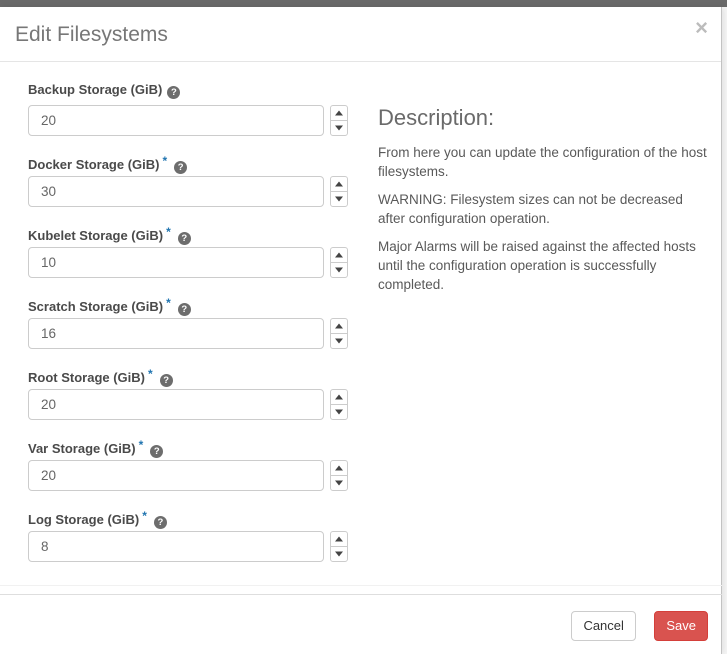 The height and width of the screenshot is (654, 727). What do you see at coordinates (176, 475) in the screenshot?
I see `var-storage-input` at bounding box center [176, 475].